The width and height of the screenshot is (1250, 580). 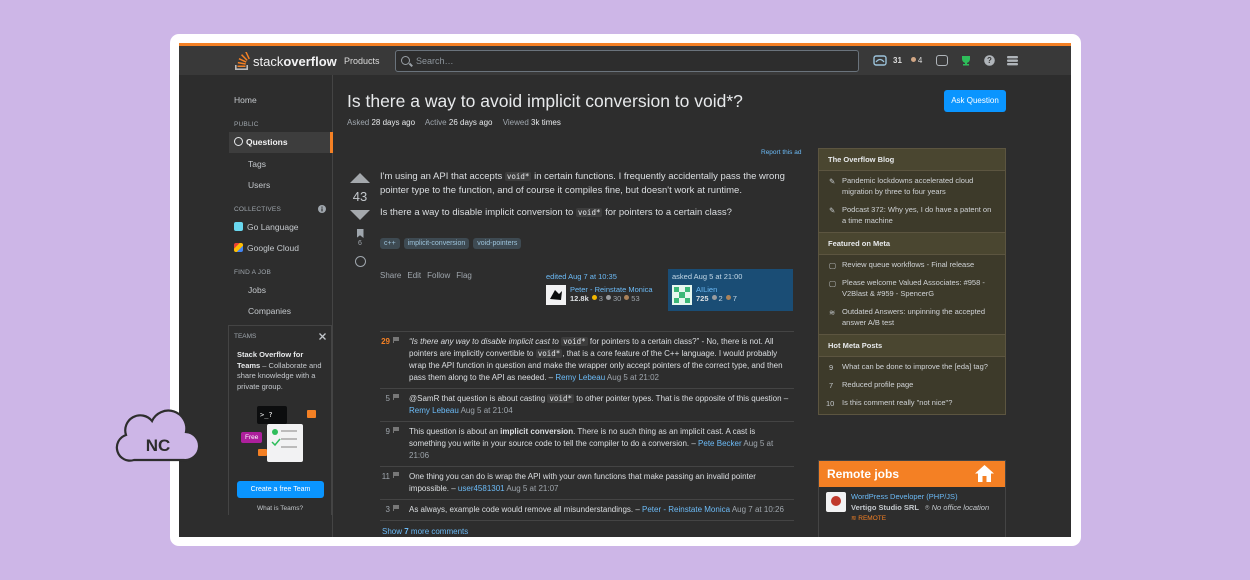 What do you see at coordinates (781, 152) in the screenshot?
I see `report-ad-link: Report this ad` at bounding box center [781, 152].